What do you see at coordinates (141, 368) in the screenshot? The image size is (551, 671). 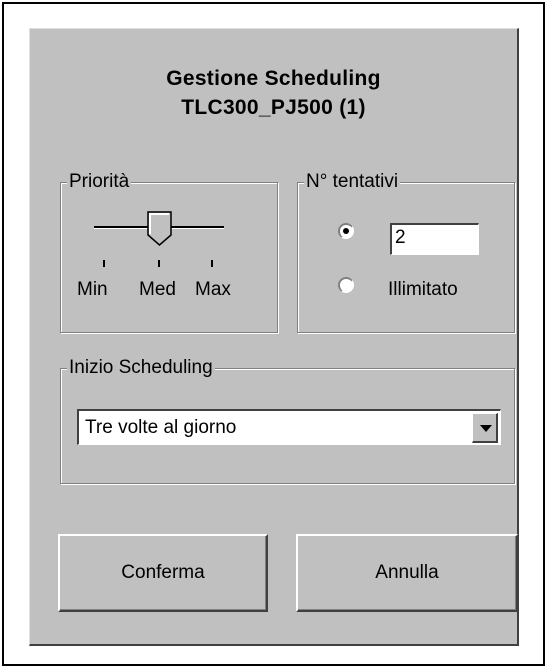 I see `schedule-start-group-label: Inizio Scheduling` at bounding box center [141, 368].